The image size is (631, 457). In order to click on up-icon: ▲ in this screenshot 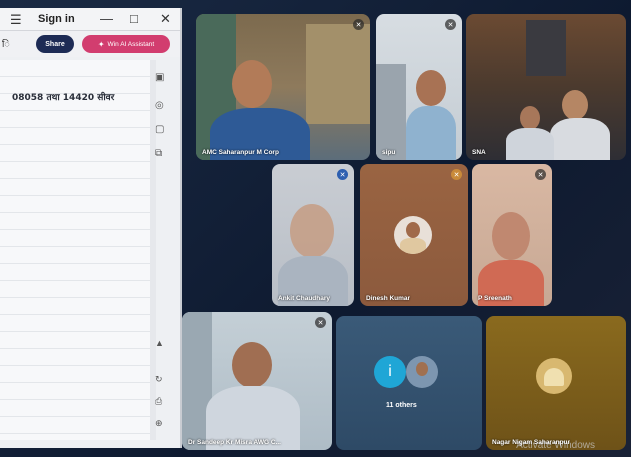, I will do `click(159, 343)`.